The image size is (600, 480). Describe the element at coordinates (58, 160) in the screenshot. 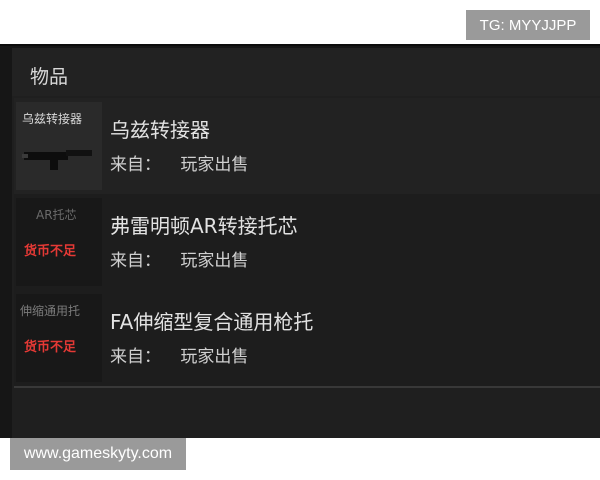

I see `uzi-adapter-icon` at that location.